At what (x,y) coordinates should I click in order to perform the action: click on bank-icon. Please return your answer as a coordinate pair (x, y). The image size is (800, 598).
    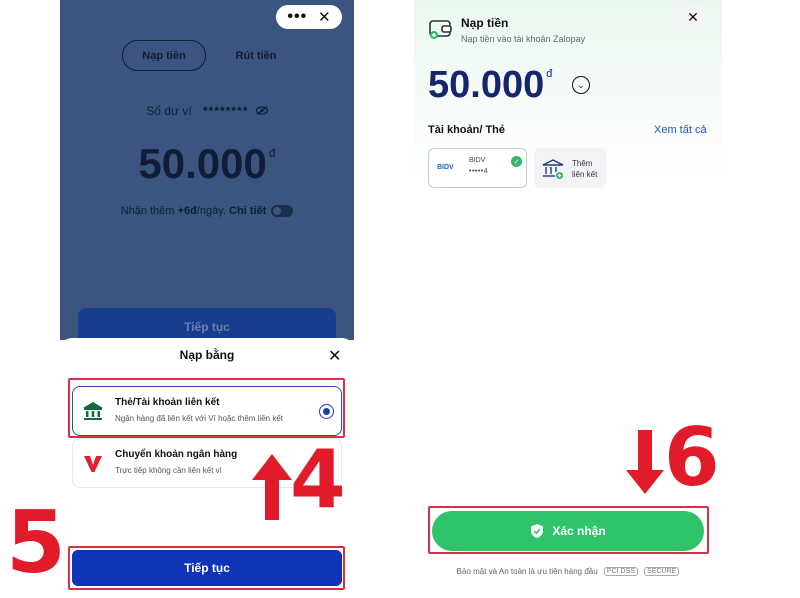
    Looking at the image, I should click on (93, 411).